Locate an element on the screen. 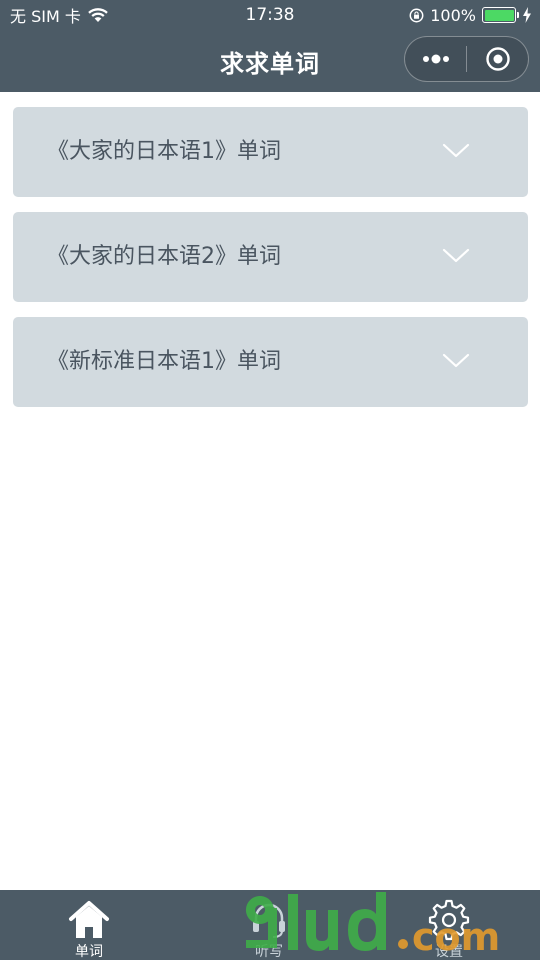  status-bar: 无 SIM 卡 17:38 100% is located at coordinates (270, 15).